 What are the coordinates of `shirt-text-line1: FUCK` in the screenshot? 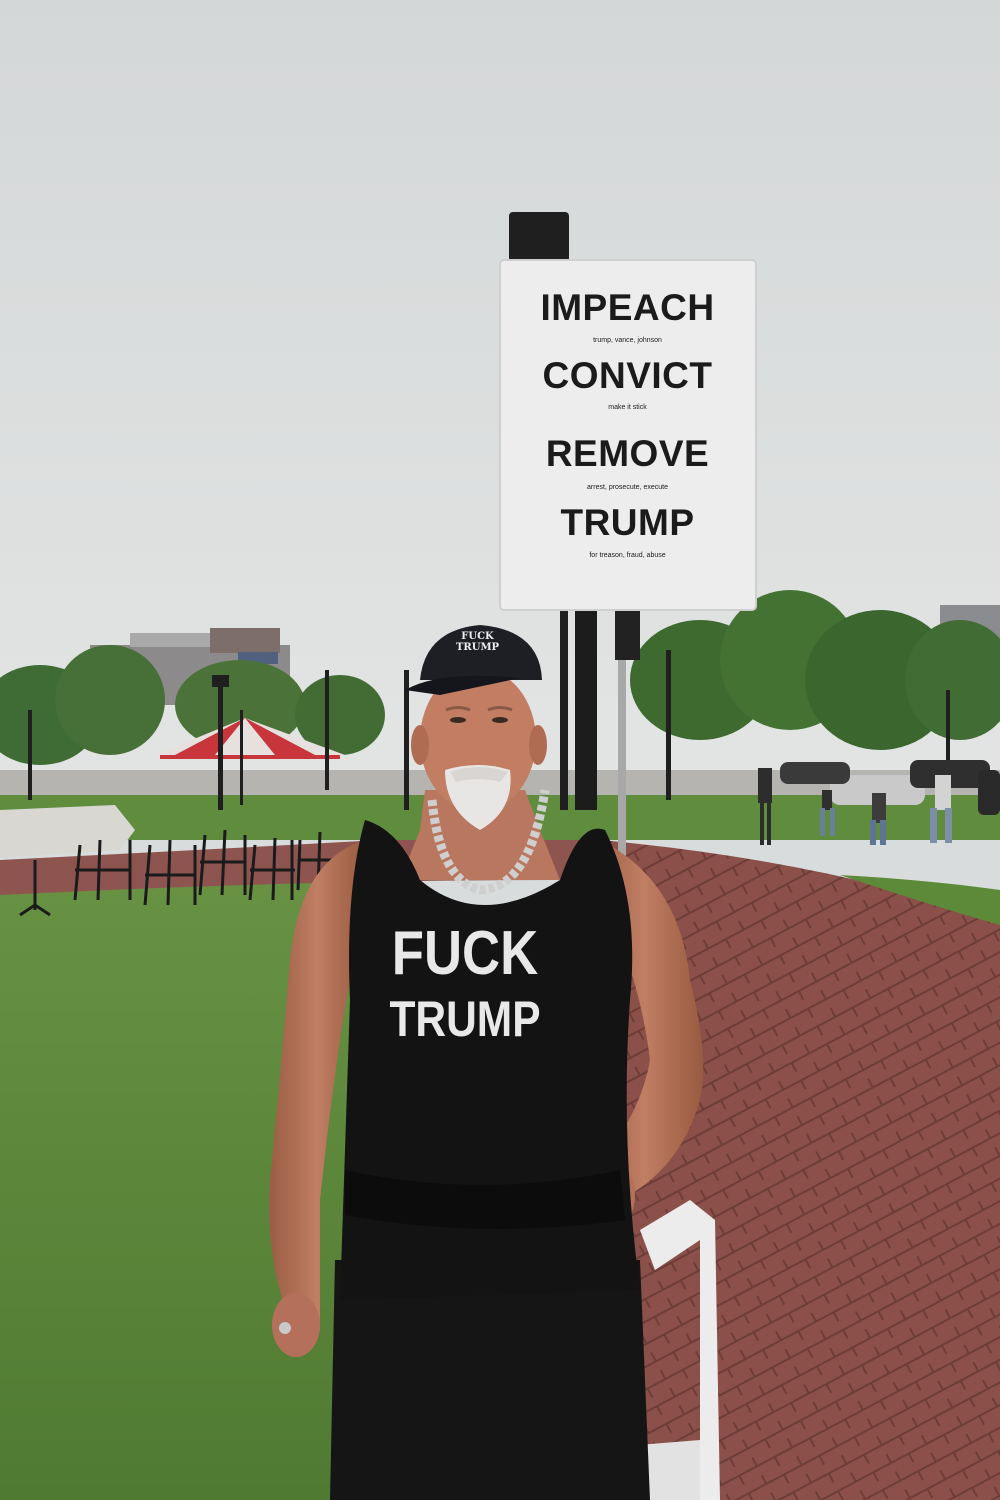 It's located at (465, 953).